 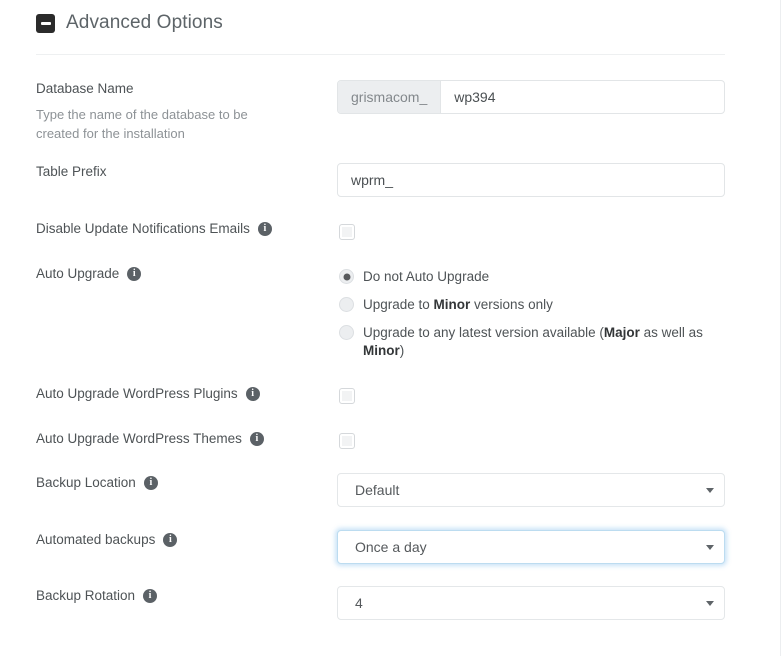 I want to click on label-col-backup-location: Backup Location i, so click(x=181, y=483).